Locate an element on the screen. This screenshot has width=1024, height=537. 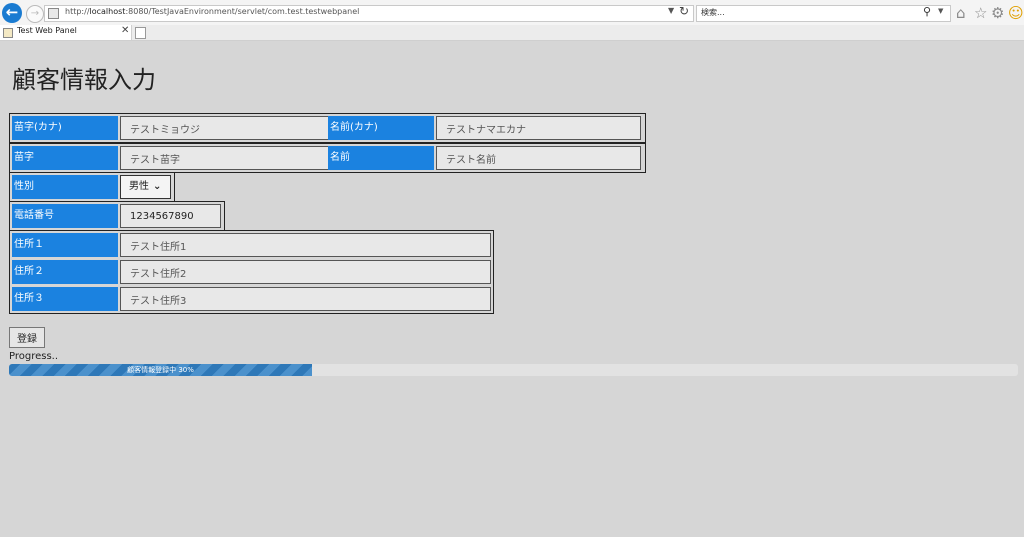
browser-tab: Test Web Panel ✕ is located at coordinates (66, 32).